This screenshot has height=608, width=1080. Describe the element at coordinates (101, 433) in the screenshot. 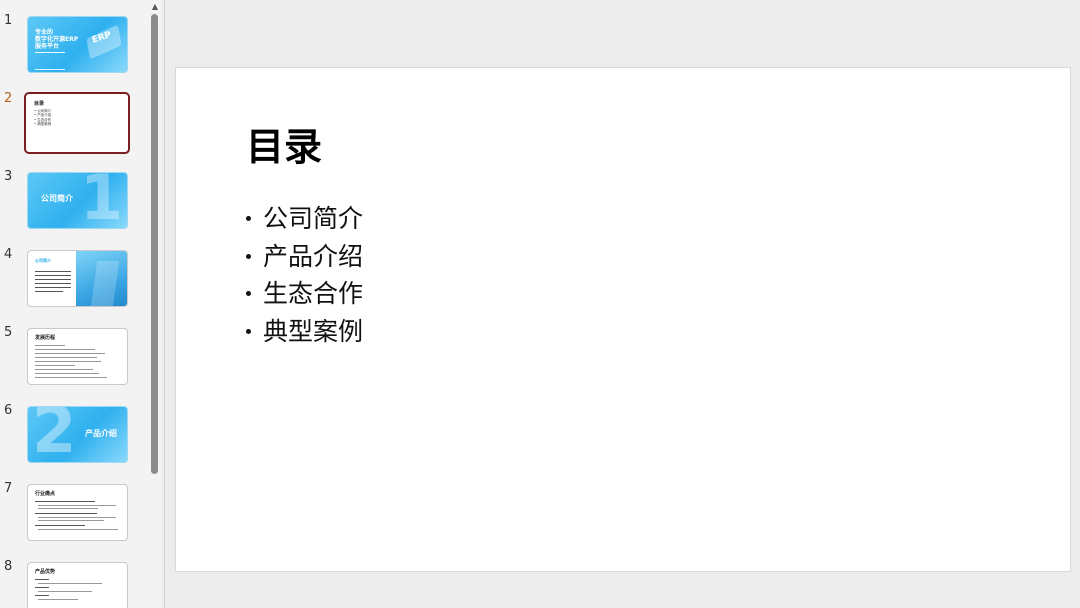

I see `thumb-title: 产品介绍` at that location.